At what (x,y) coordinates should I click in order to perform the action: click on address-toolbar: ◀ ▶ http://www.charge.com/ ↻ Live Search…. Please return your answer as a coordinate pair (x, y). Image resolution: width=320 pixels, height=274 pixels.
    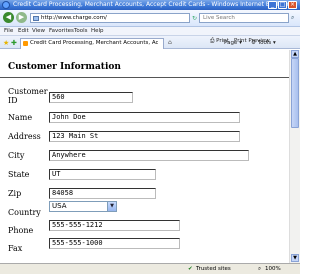
    Looking at the image, I should click on (150, 18).